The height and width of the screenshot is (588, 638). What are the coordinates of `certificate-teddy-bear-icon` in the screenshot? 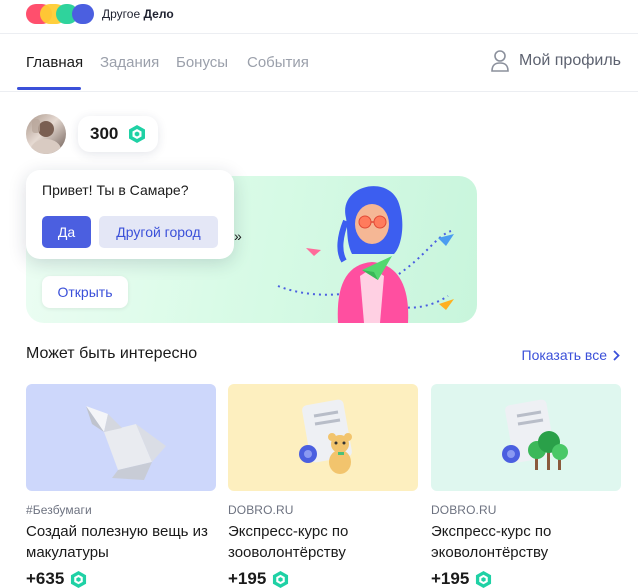 It's located at (325, 436).